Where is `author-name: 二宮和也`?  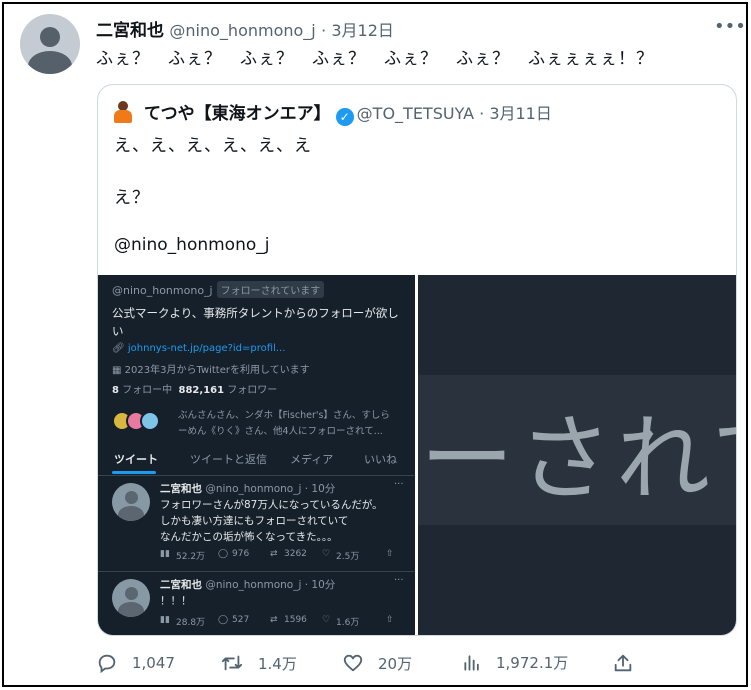
author-name: 二宮和也 is located at coordinates (130, 31).